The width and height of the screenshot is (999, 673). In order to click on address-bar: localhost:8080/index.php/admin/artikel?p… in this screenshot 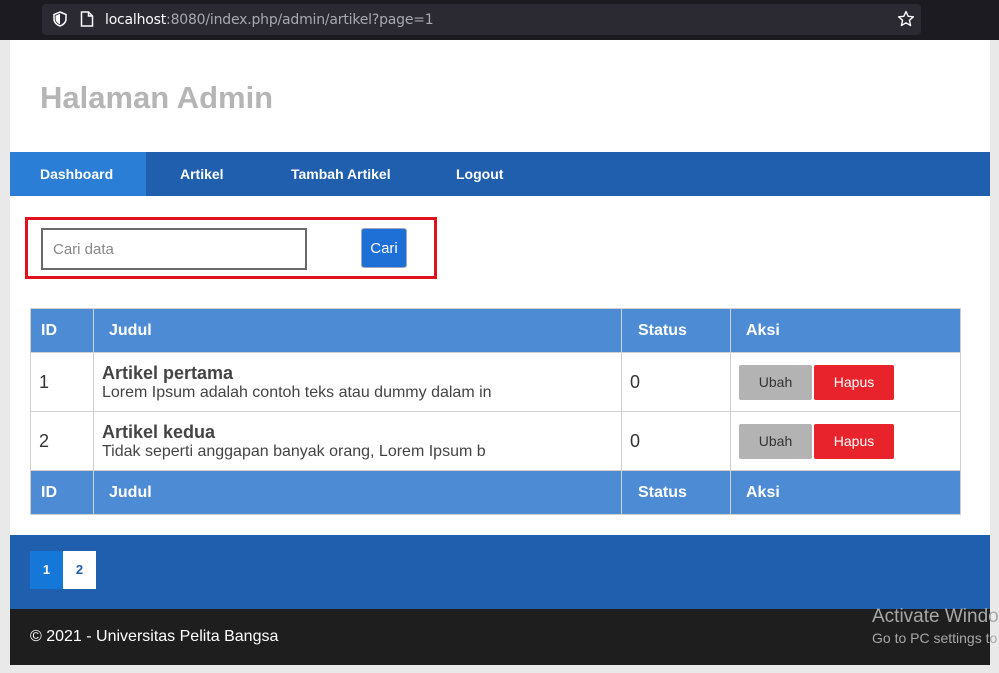, I will do `click(481, 19)`.